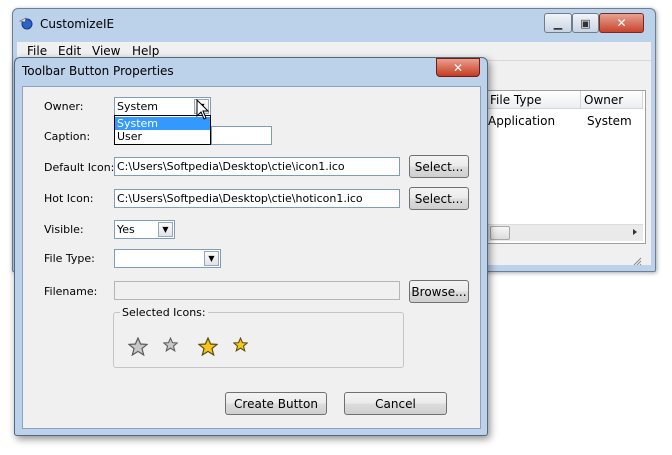  I want to click on filename-input, so click(257, 290).